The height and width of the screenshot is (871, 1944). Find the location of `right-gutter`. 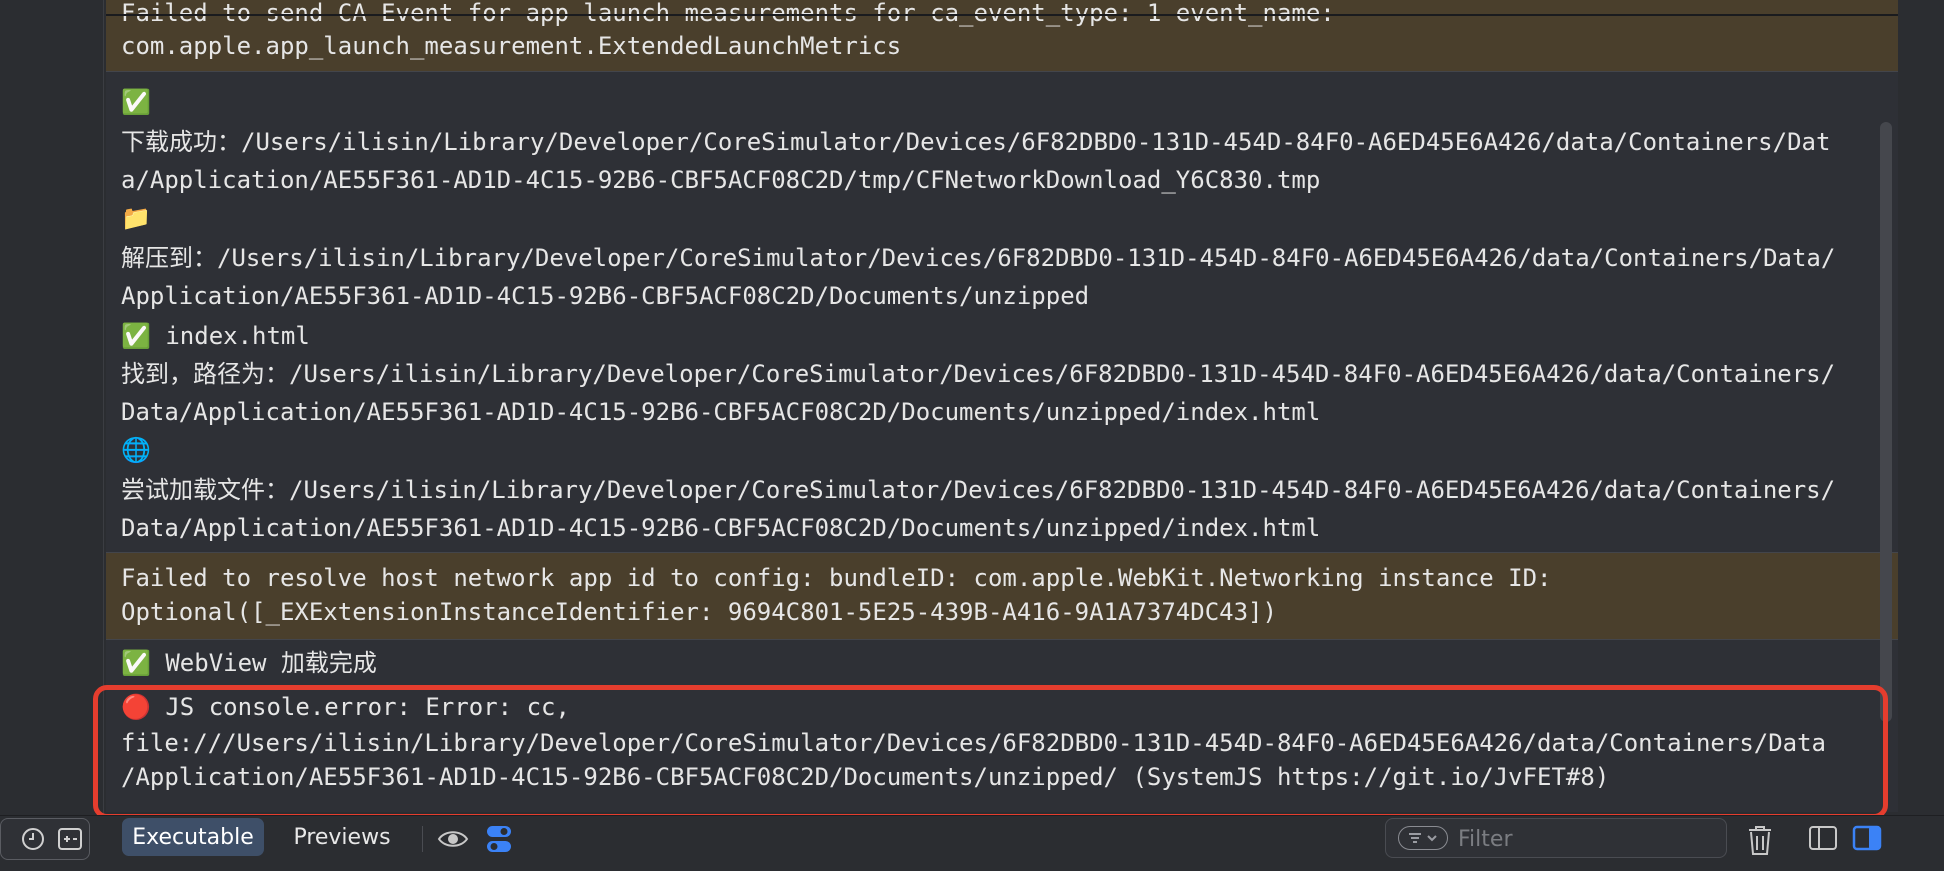

right-gutter is located at coordinates (1921, 435).